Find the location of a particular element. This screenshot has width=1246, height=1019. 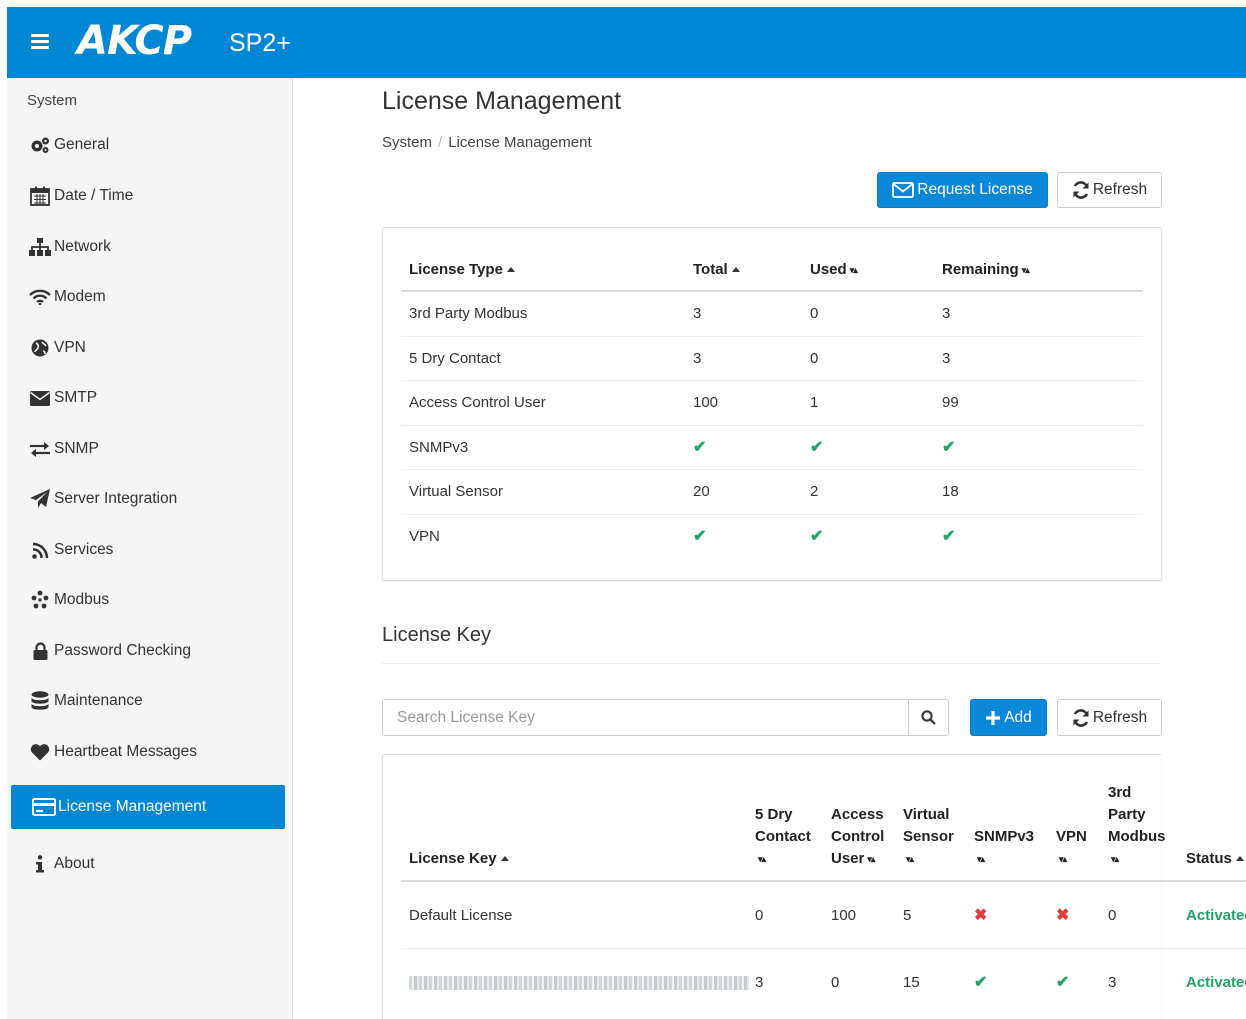

sidebar-item-maintenance: Maintenance is located at coordinates (148, 701).